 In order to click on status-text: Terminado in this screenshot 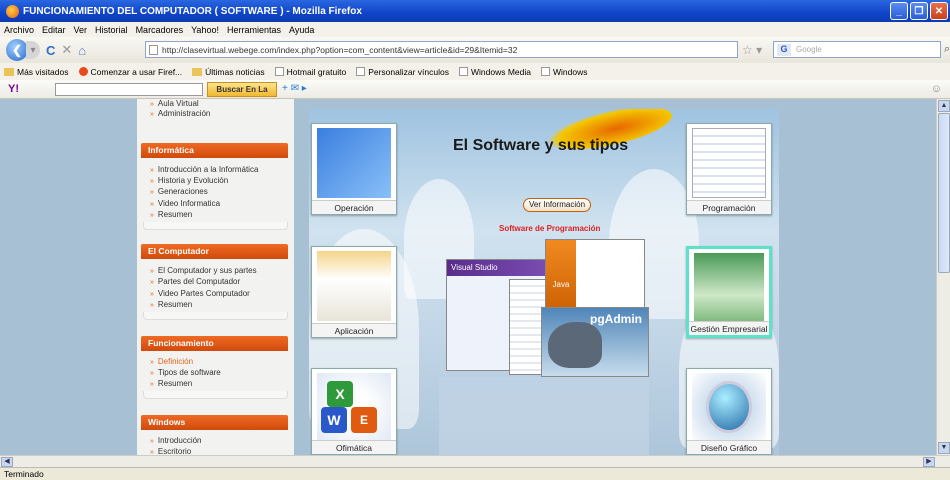, I will do `click(24, 474)`.